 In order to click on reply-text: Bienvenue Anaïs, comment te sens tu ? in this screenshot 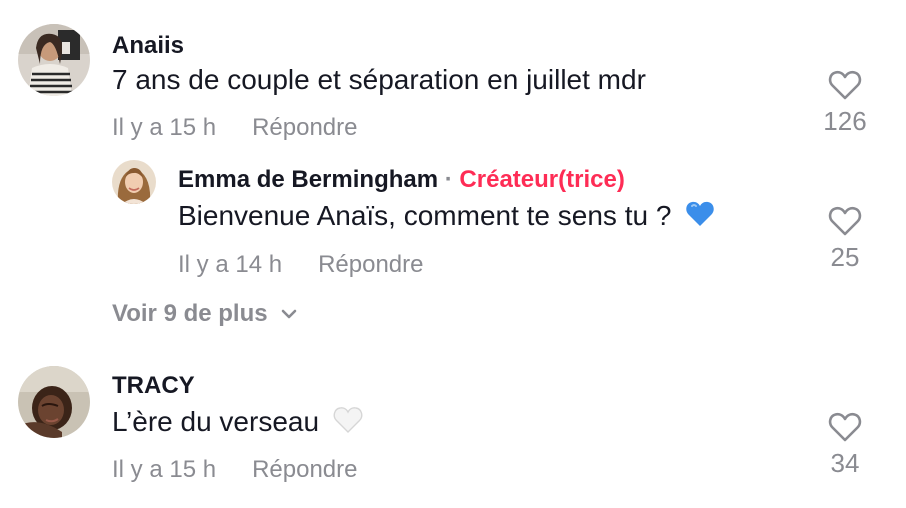, I will do `click(425, 215)`.